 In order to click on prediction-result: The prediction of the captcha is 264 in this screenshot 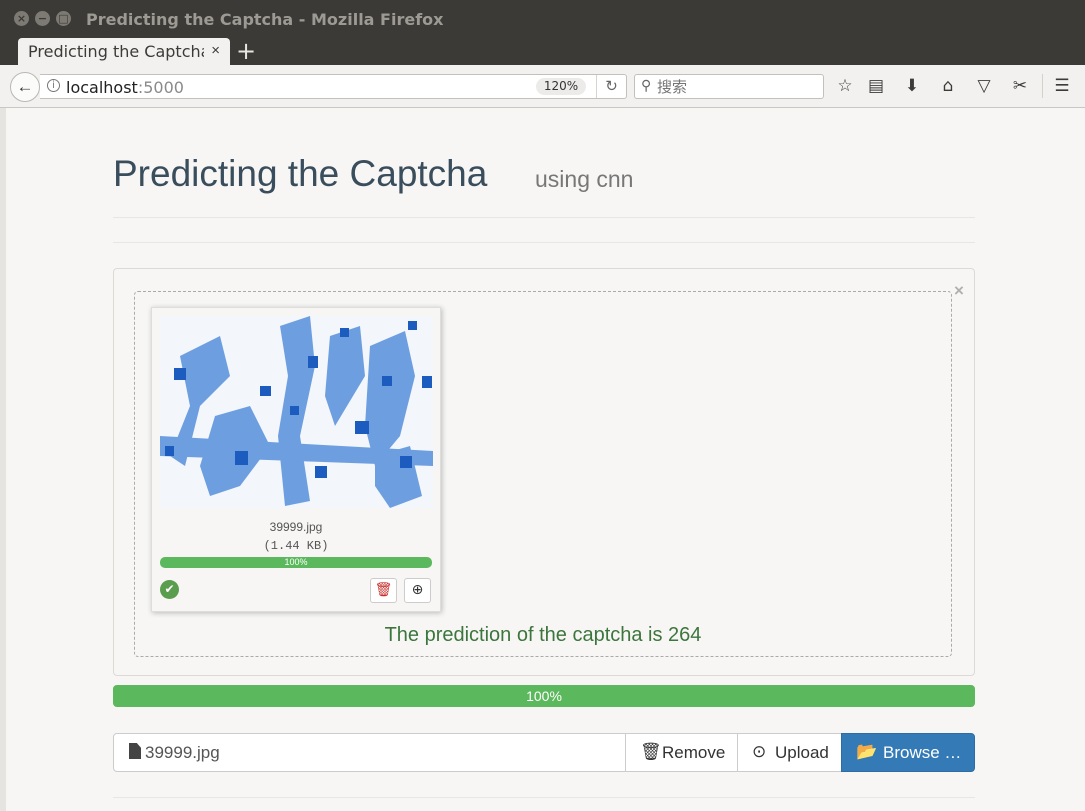, I will do `click(543, 635)`.